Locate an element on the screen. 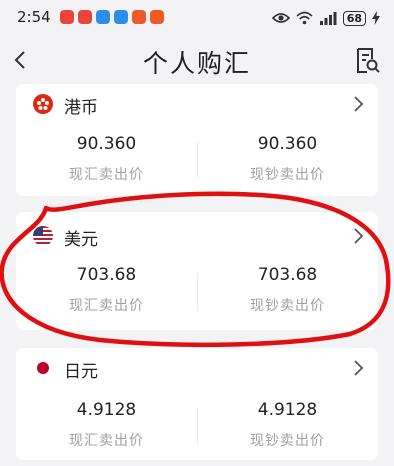 This screenshot has height=466, width=394. nav-bar: 个人购汇 is located at coordinates (197, 61).